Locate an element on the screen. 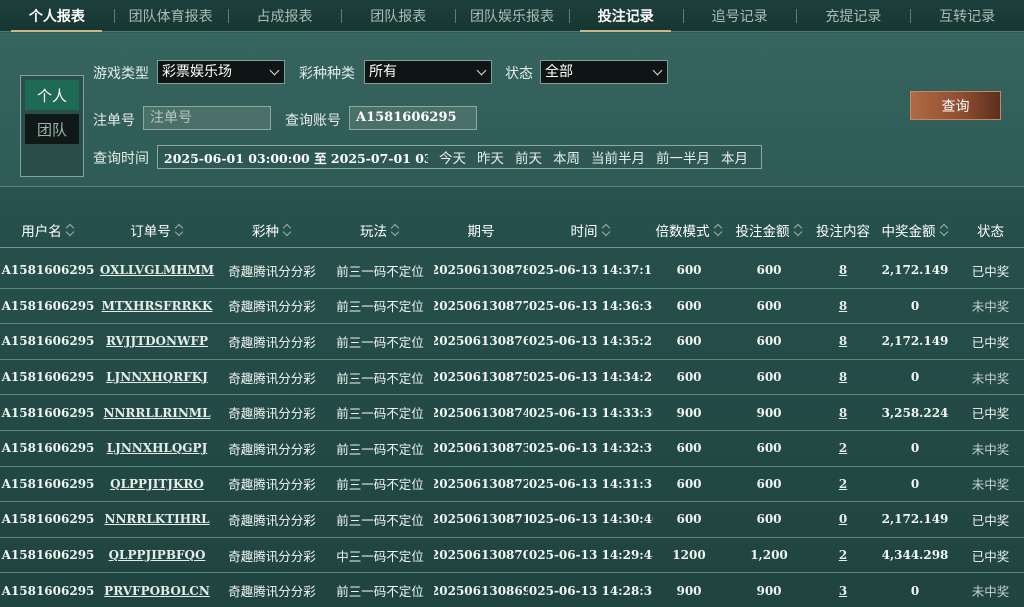  bet-amount-cell: 900 is located at coordinates (769, 591).